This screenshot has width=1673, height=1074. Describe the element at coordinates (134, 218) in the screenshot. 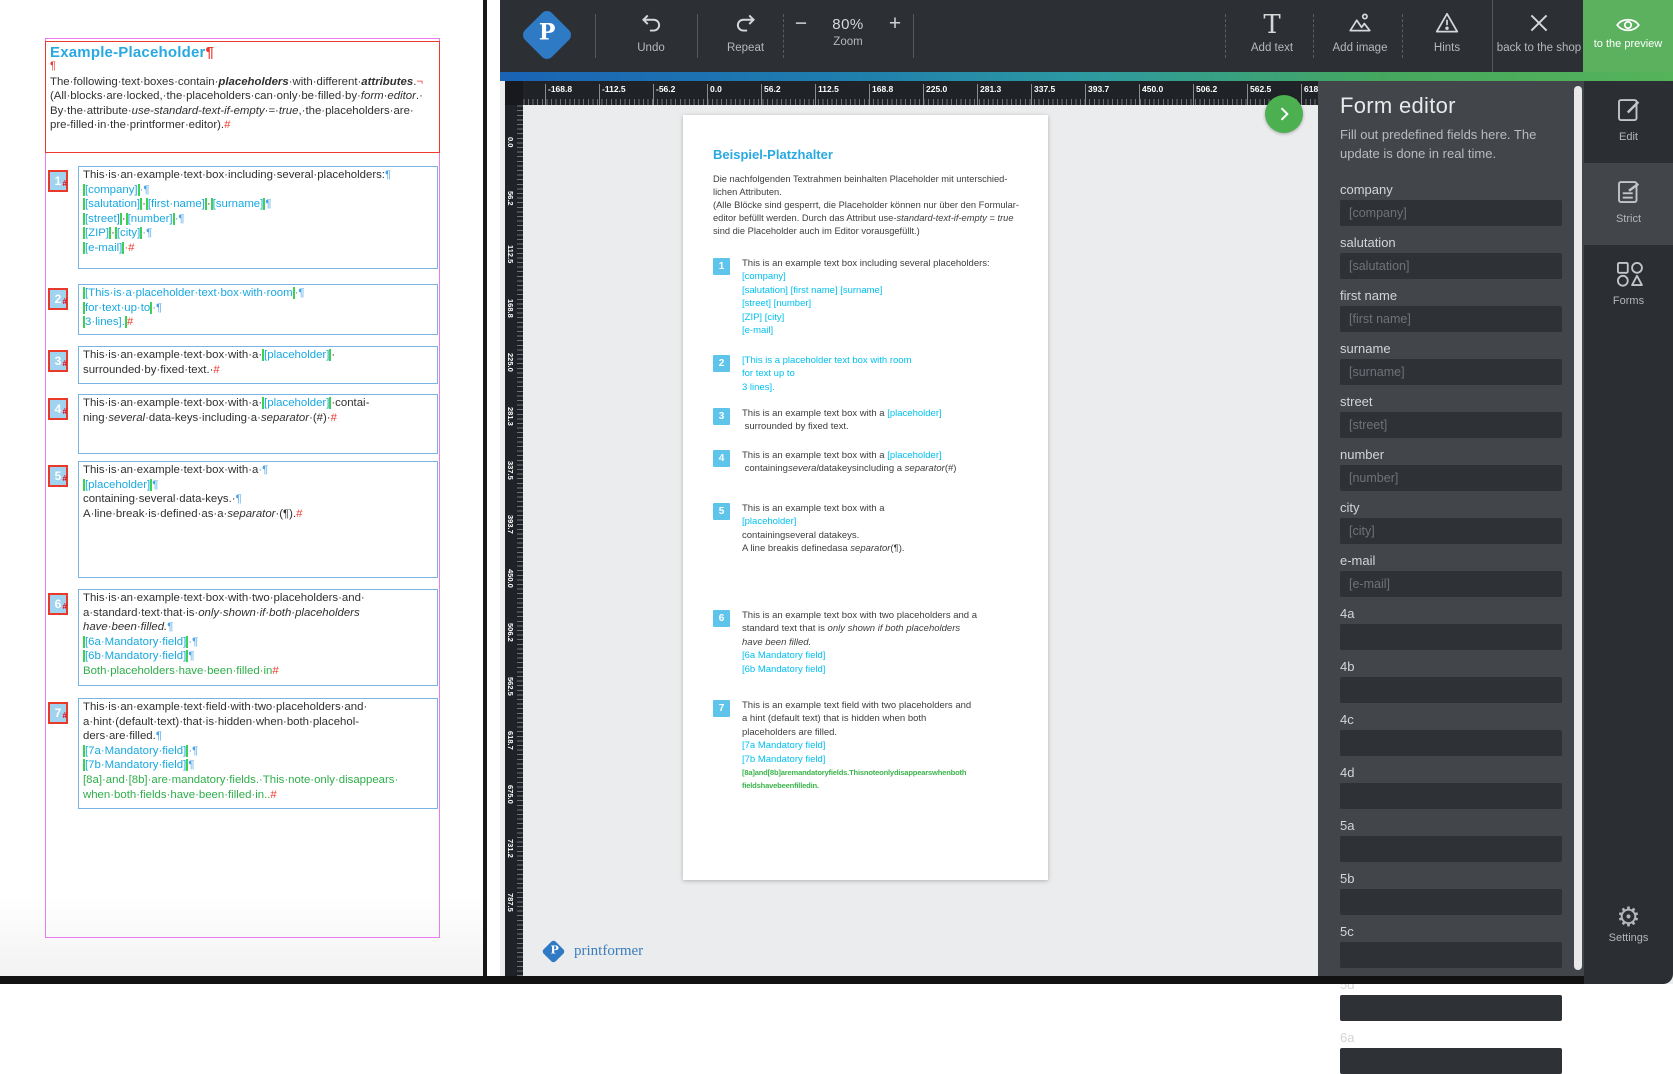

I see `text-line: [street] · [number] ·¶` at that location.